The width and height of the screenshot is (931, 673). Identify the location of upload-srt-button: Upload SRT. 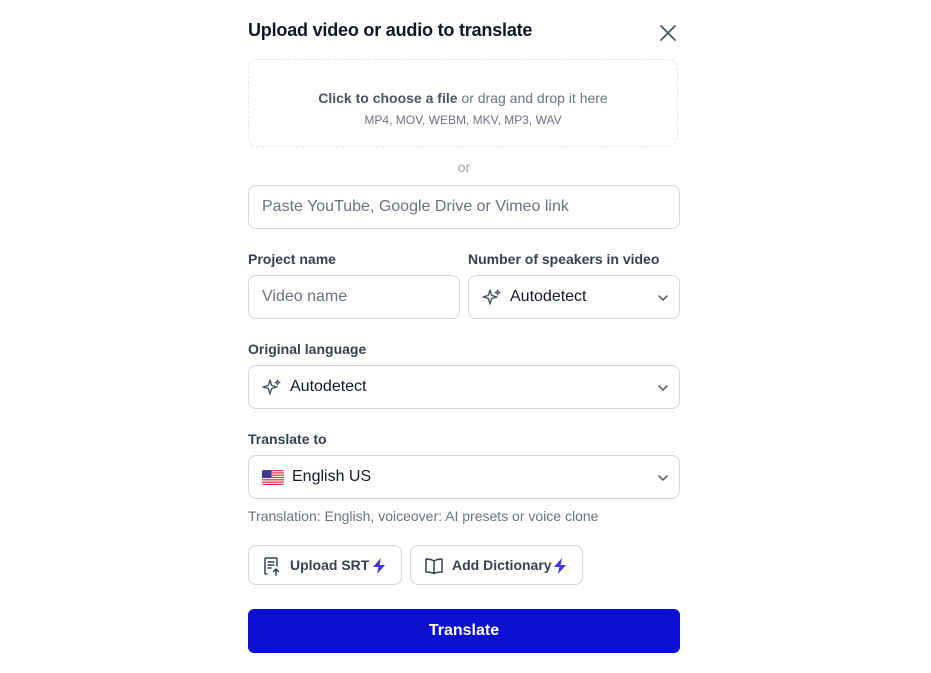
(325, 565).